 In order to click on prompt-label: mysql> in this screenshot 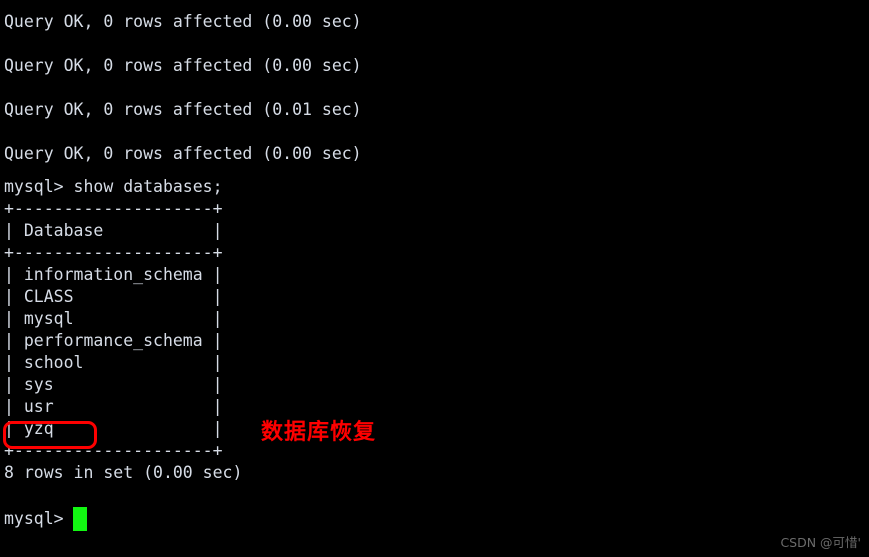, I will do `click(34, 518)`.